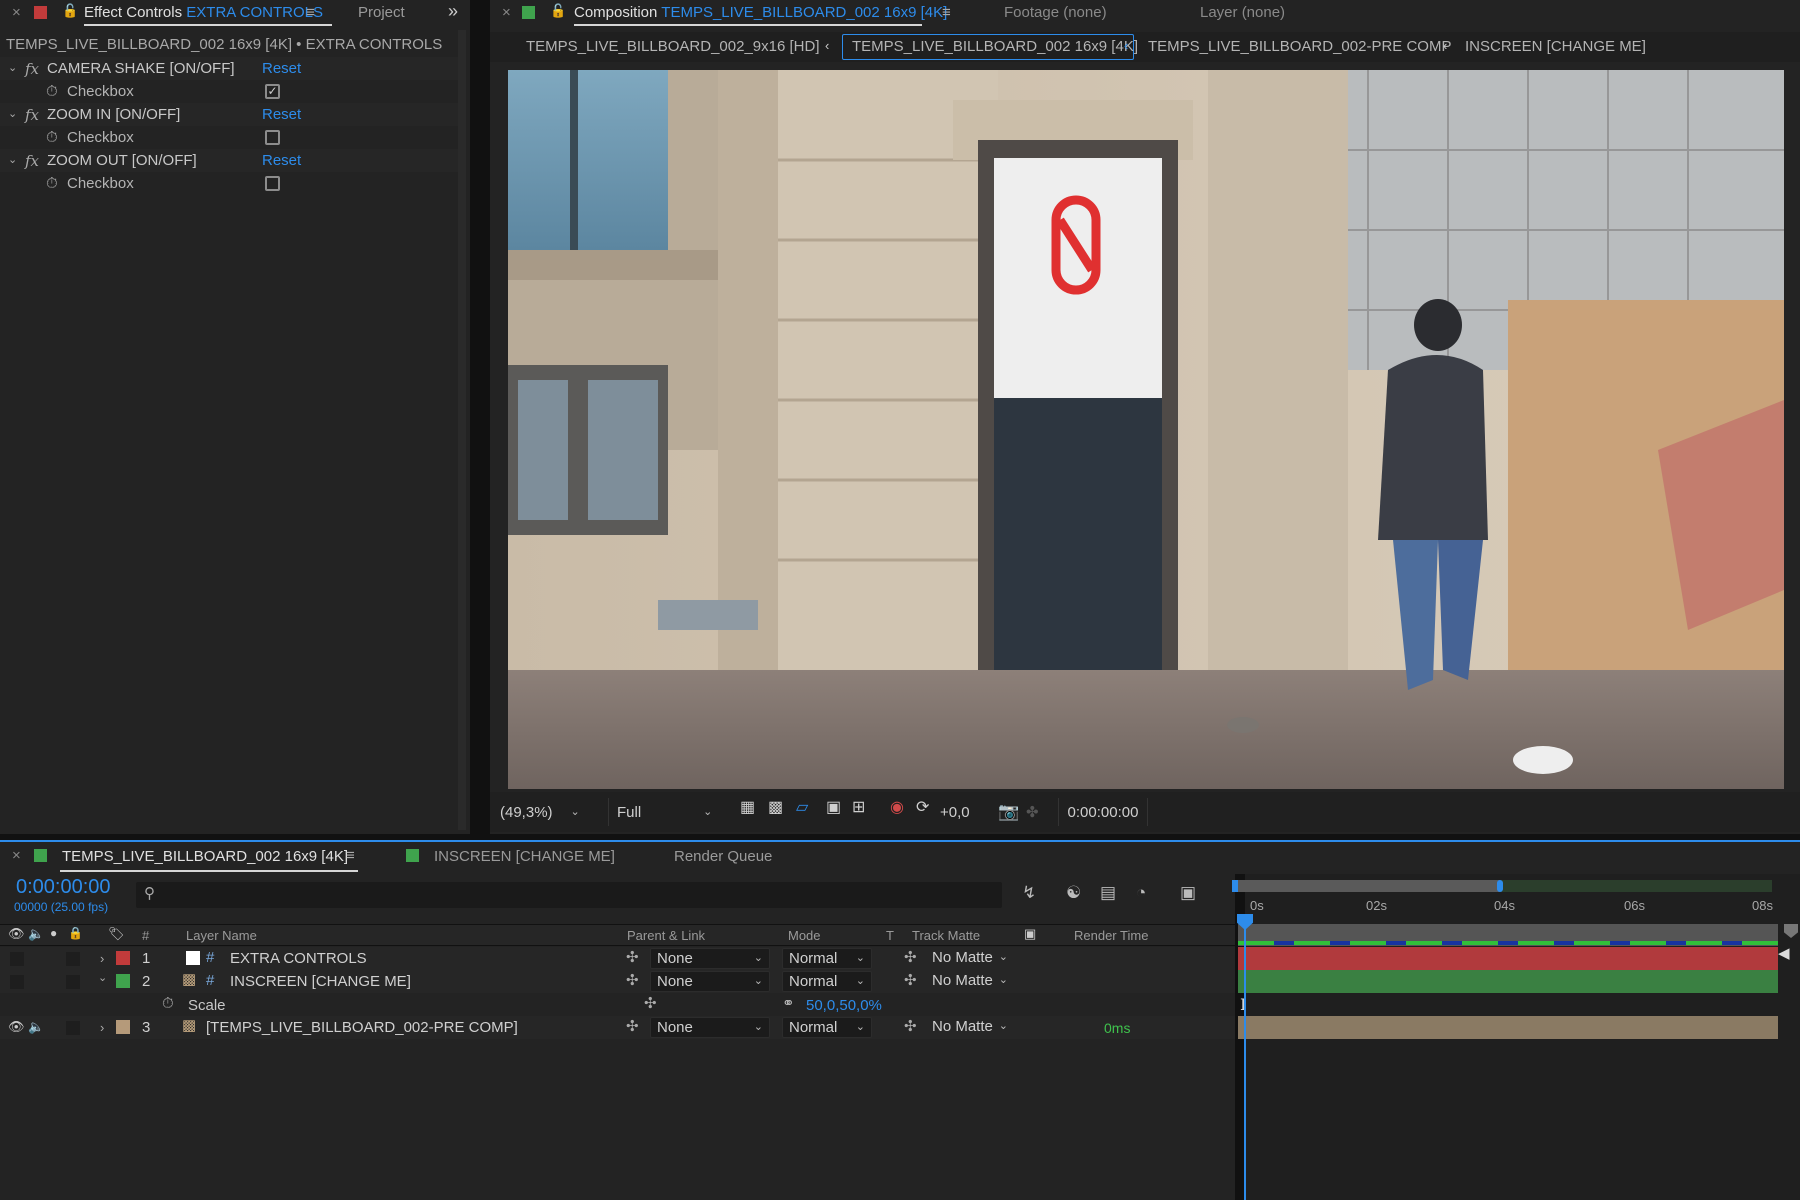 This screenshot has width=1800, height=1200. Describe the element at coordinates (1242, 12) in the screenshot. I see `layer-tab: Layer (none)` at that location.